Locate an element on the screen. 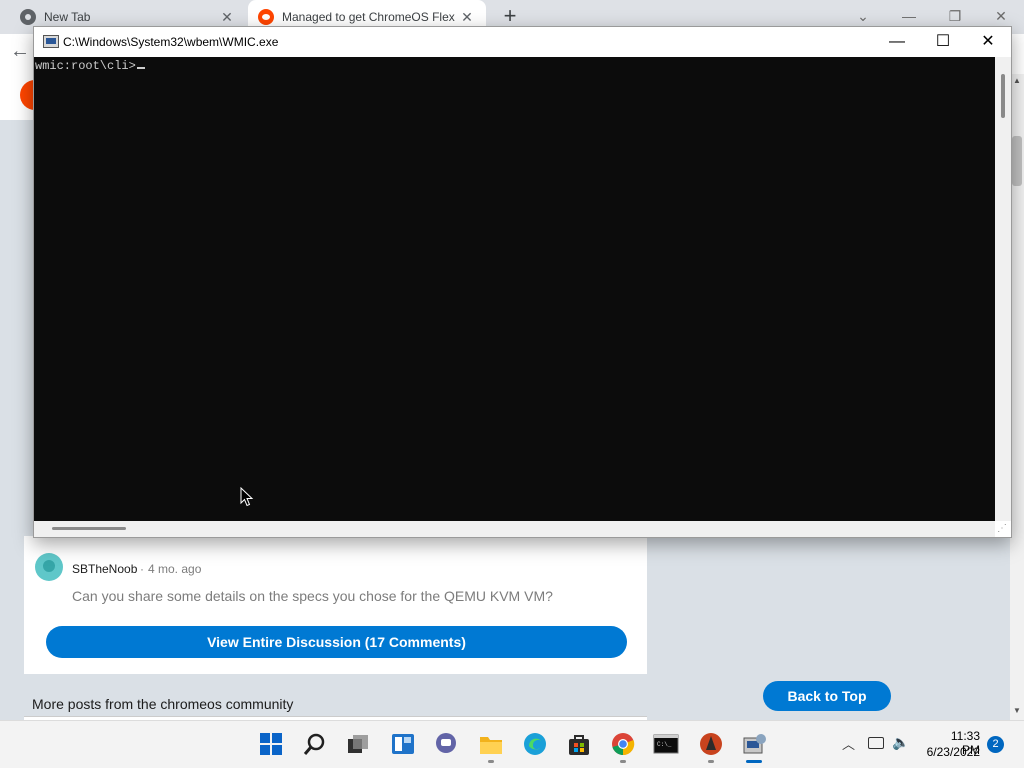 The width and height of the screenshot is (1024, 768). console-close-button: ✕ is located at coordinates (988, 42).